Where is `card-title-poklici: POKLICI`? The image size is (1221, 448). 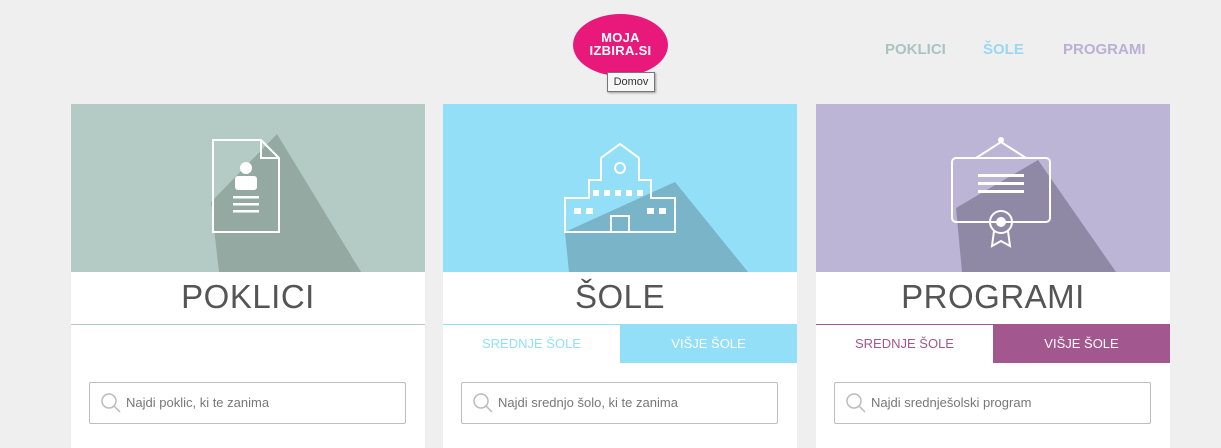
card-title-poklici: POKLICI is located at coordinates (248, 296).